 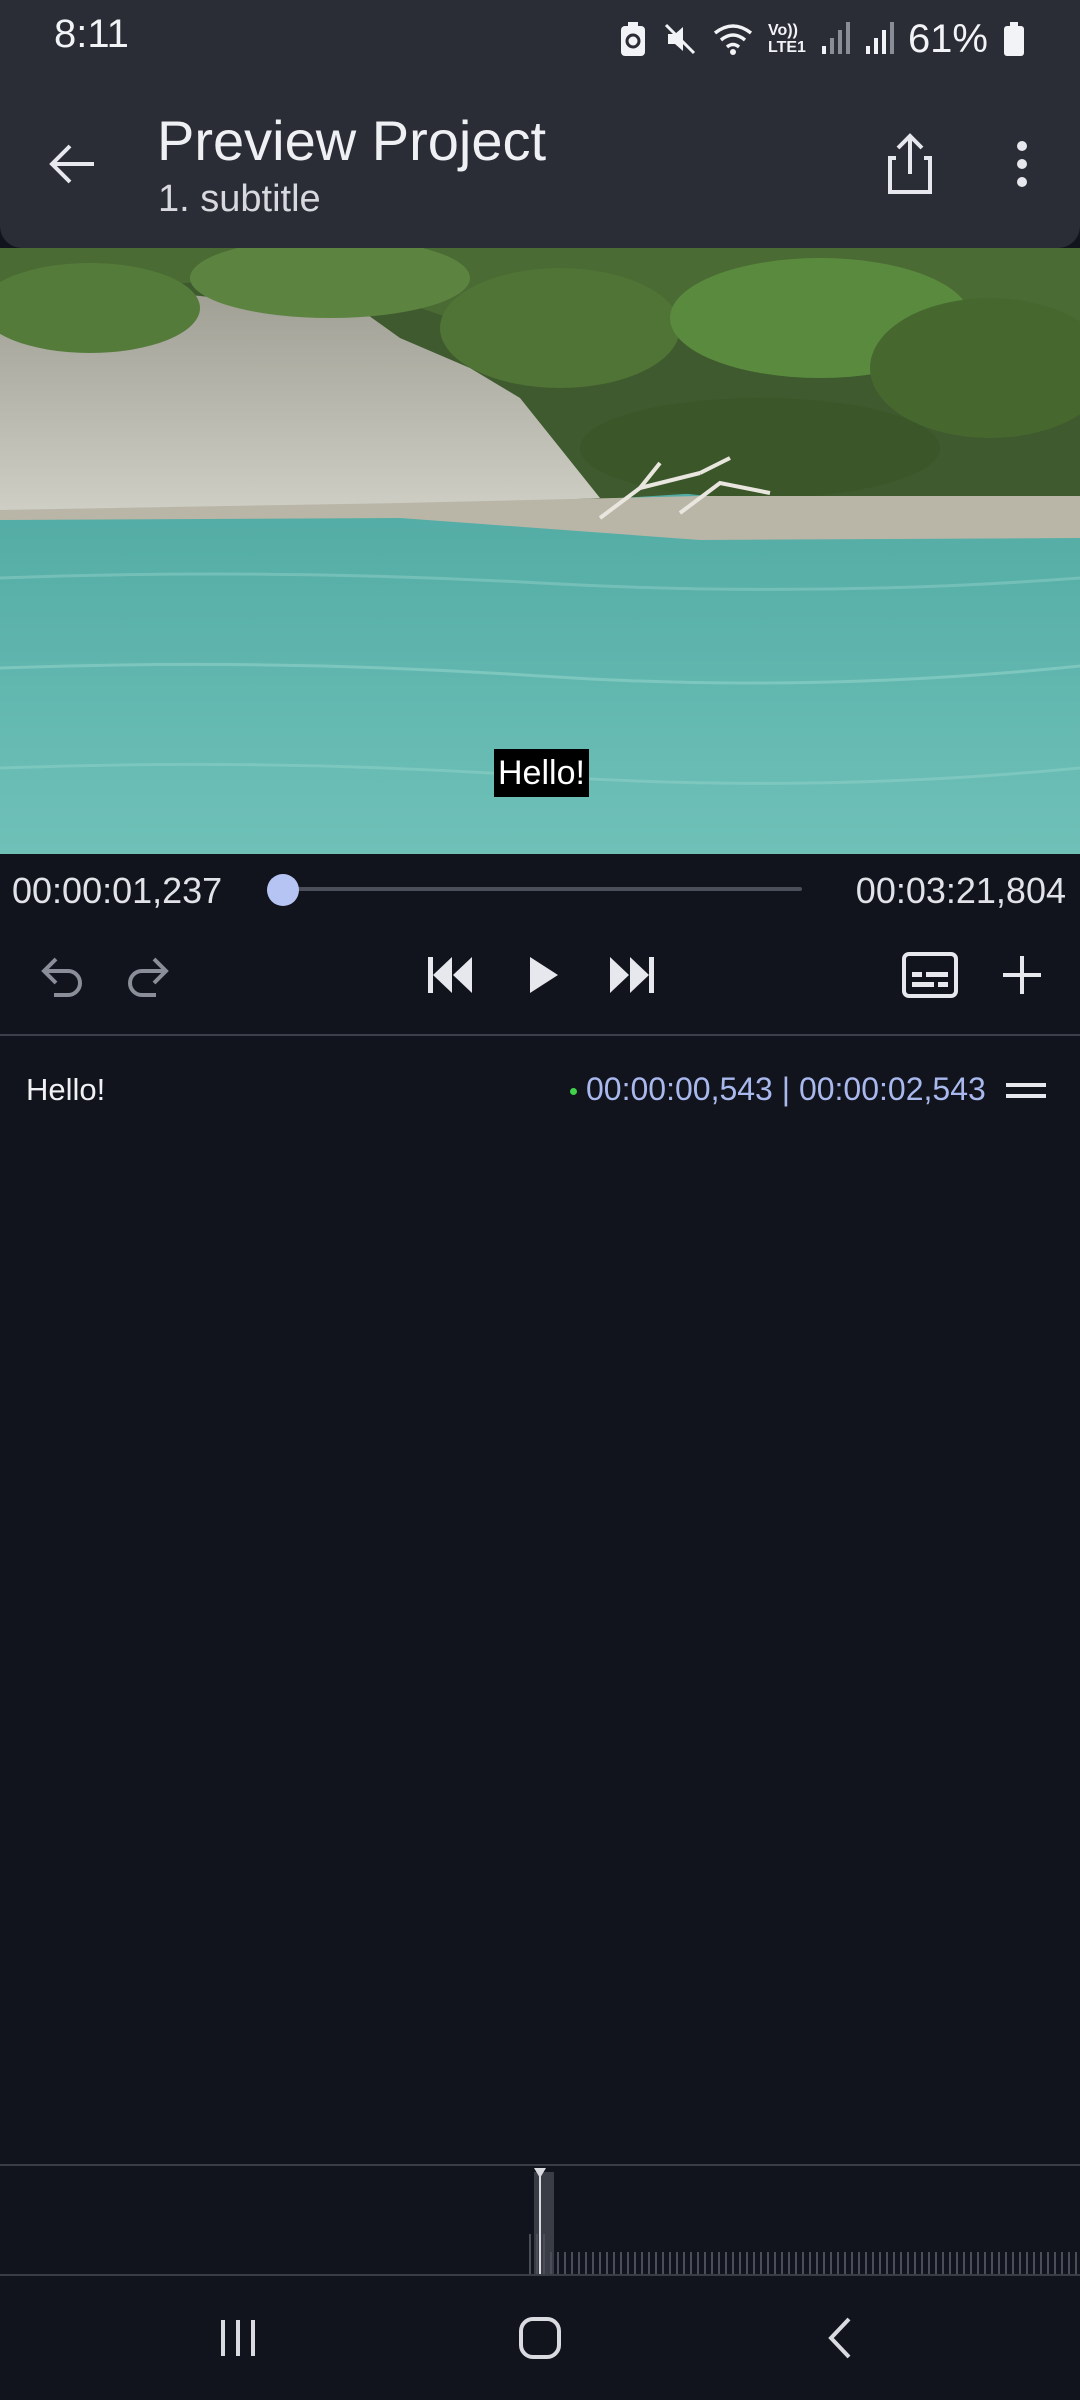 I want to click on seek-bar-track, so click(x=541, y=889).